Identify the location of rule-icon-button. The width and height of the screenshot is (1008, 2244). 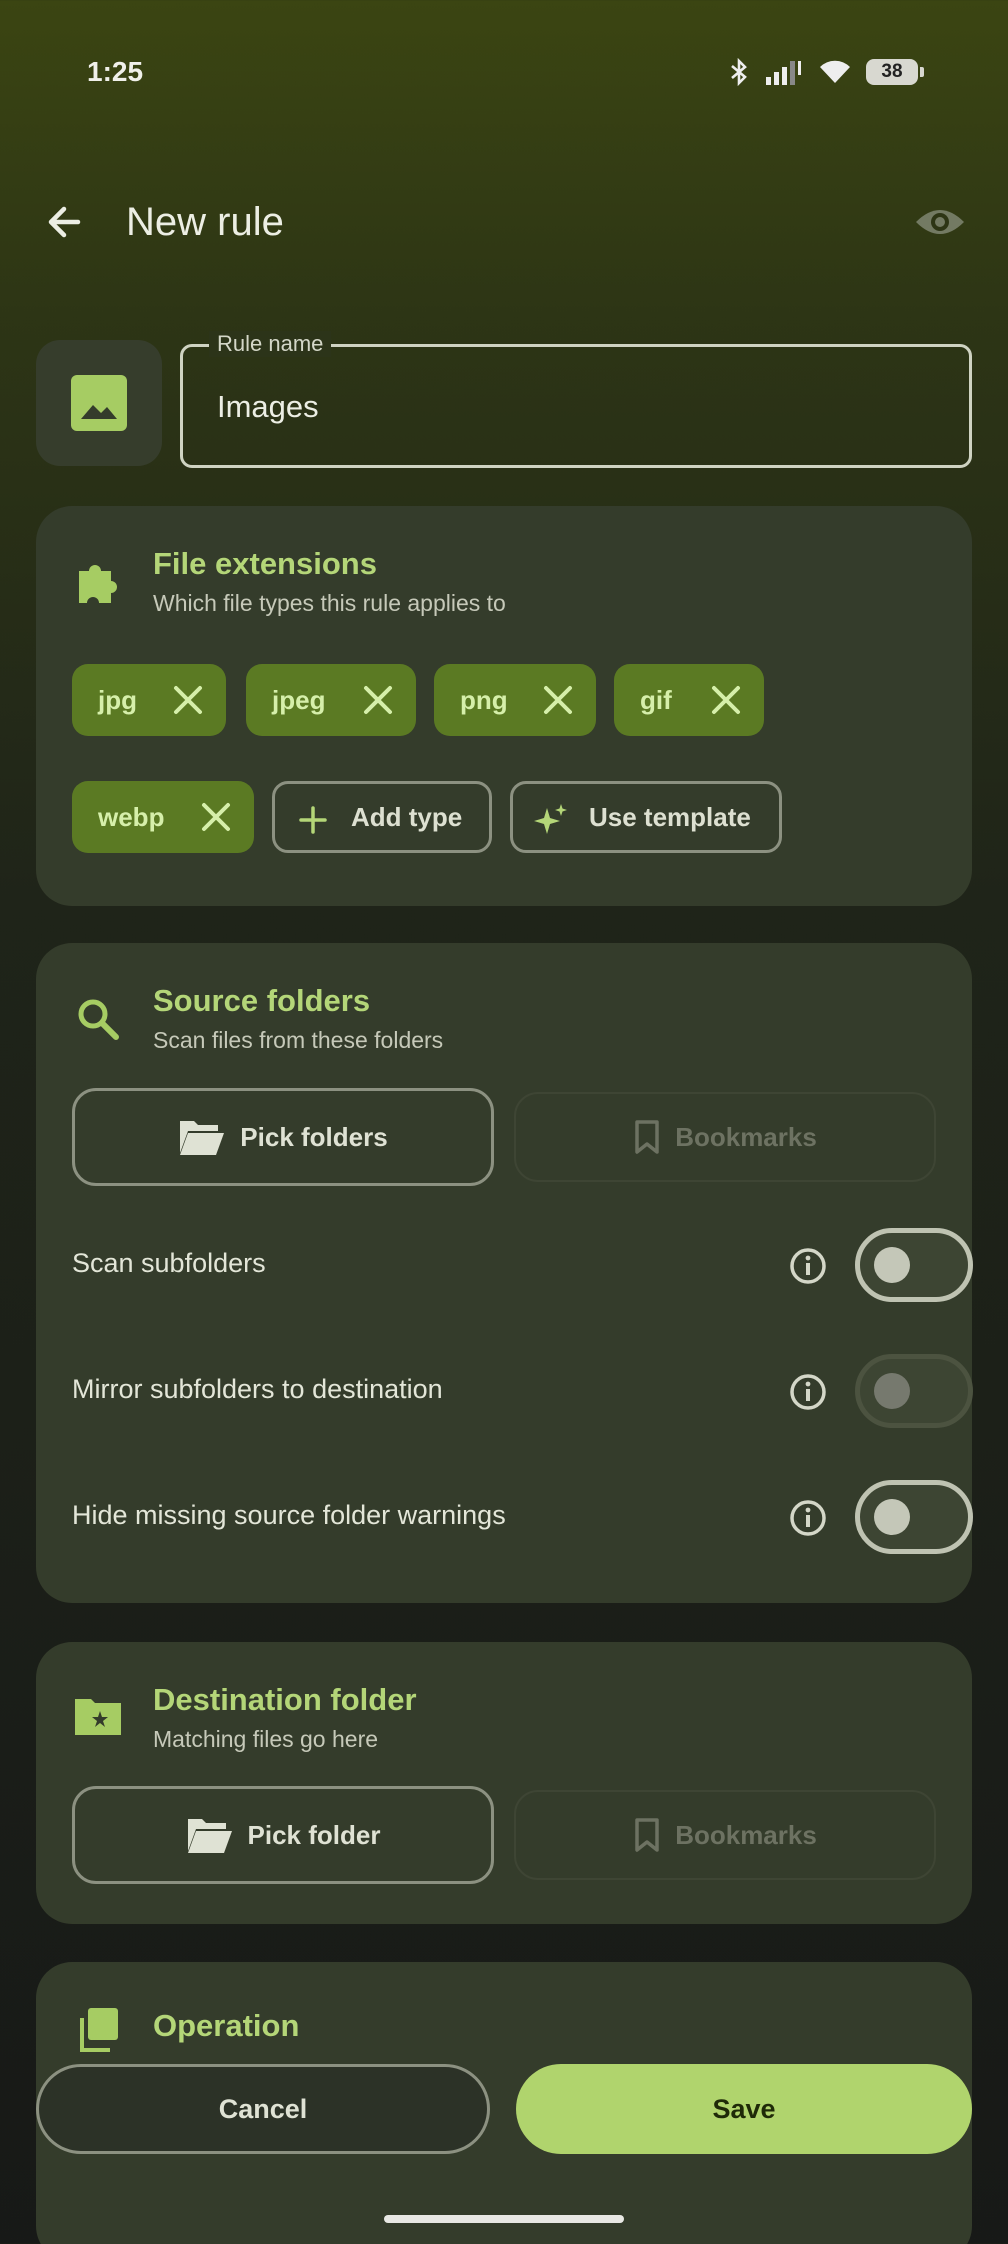
(99, 403).